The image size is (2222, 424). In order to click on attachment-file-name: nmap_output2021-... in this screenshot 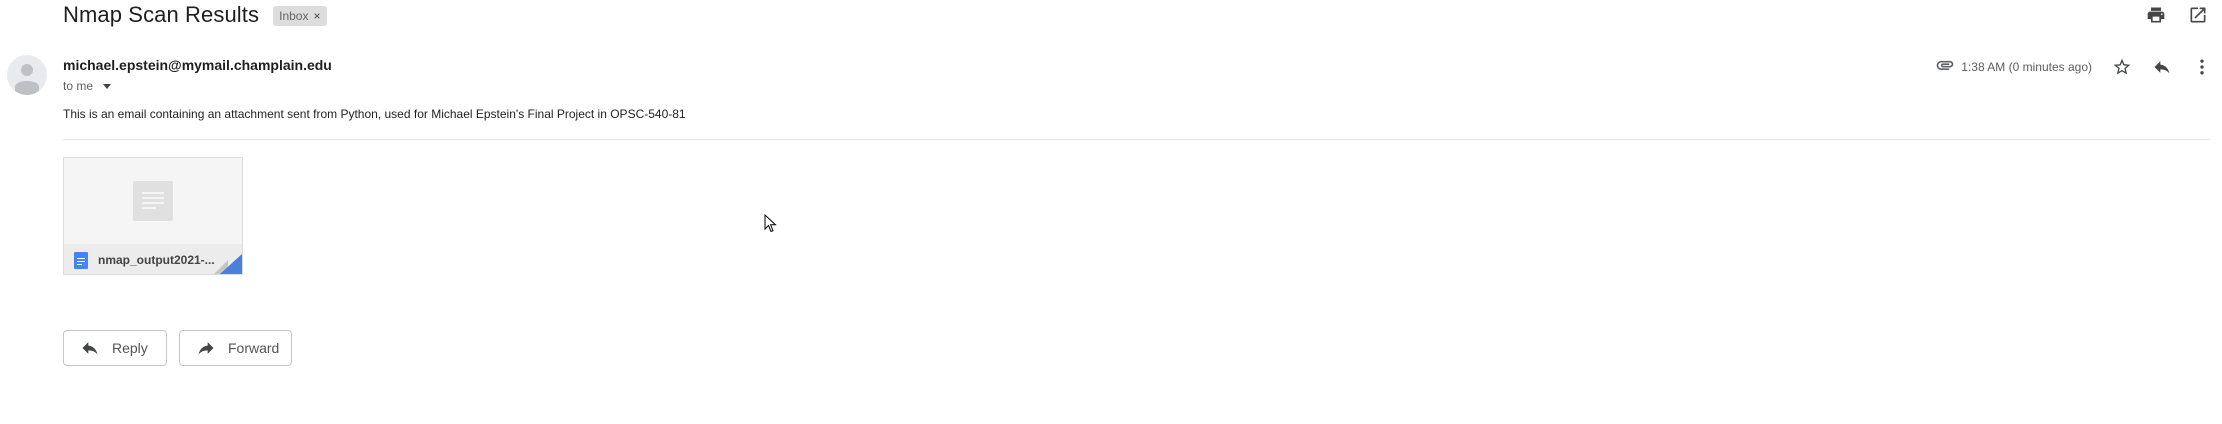, I will do `click(156, 260)`.